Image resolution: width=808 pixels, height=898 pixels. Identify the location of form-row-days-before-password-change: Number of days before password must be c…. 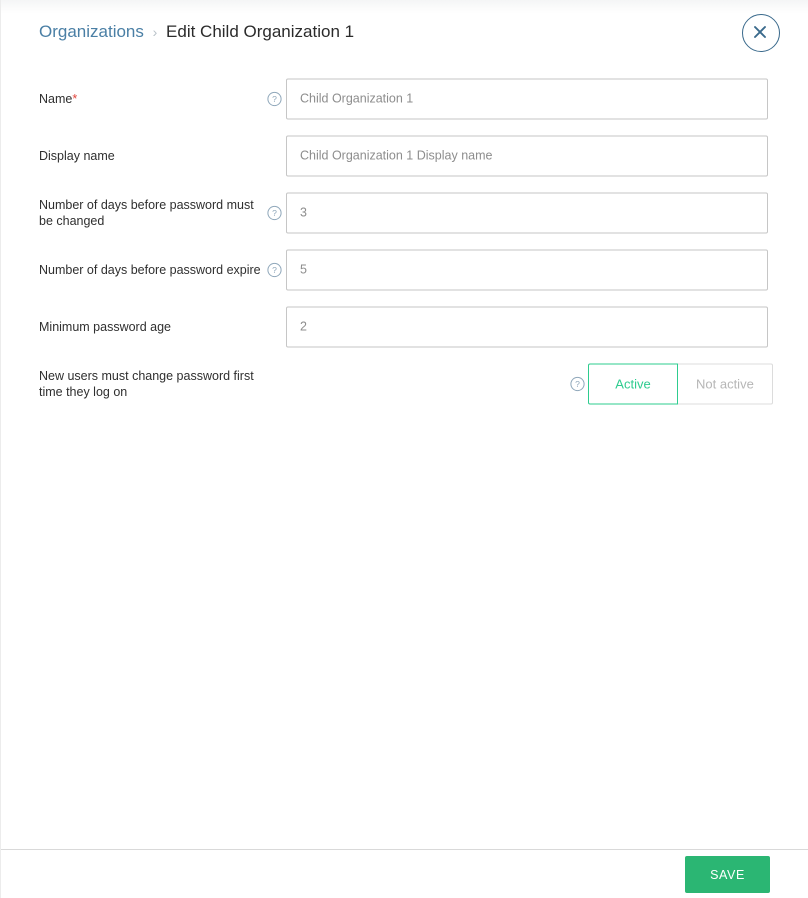
(404, 212).